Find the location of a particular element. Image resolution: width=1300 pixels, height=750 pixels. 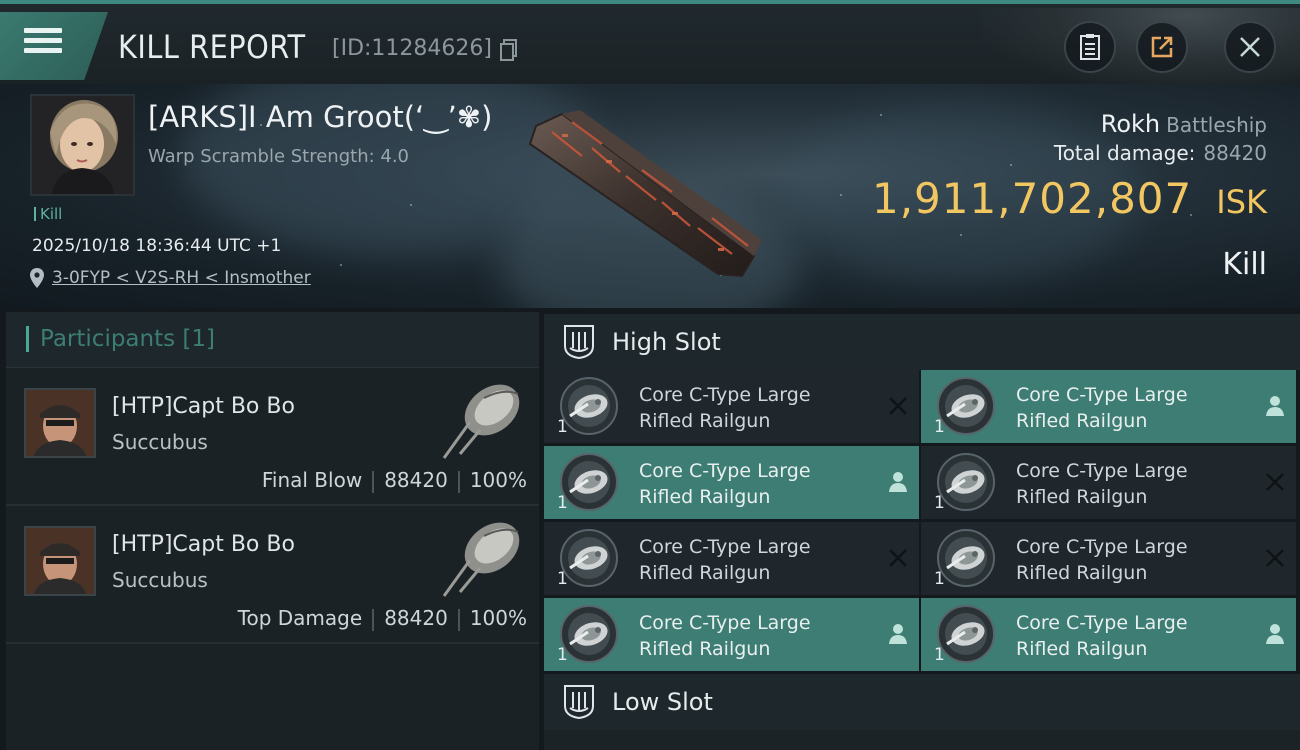

notes-button is located at coordinates (1090, 47).